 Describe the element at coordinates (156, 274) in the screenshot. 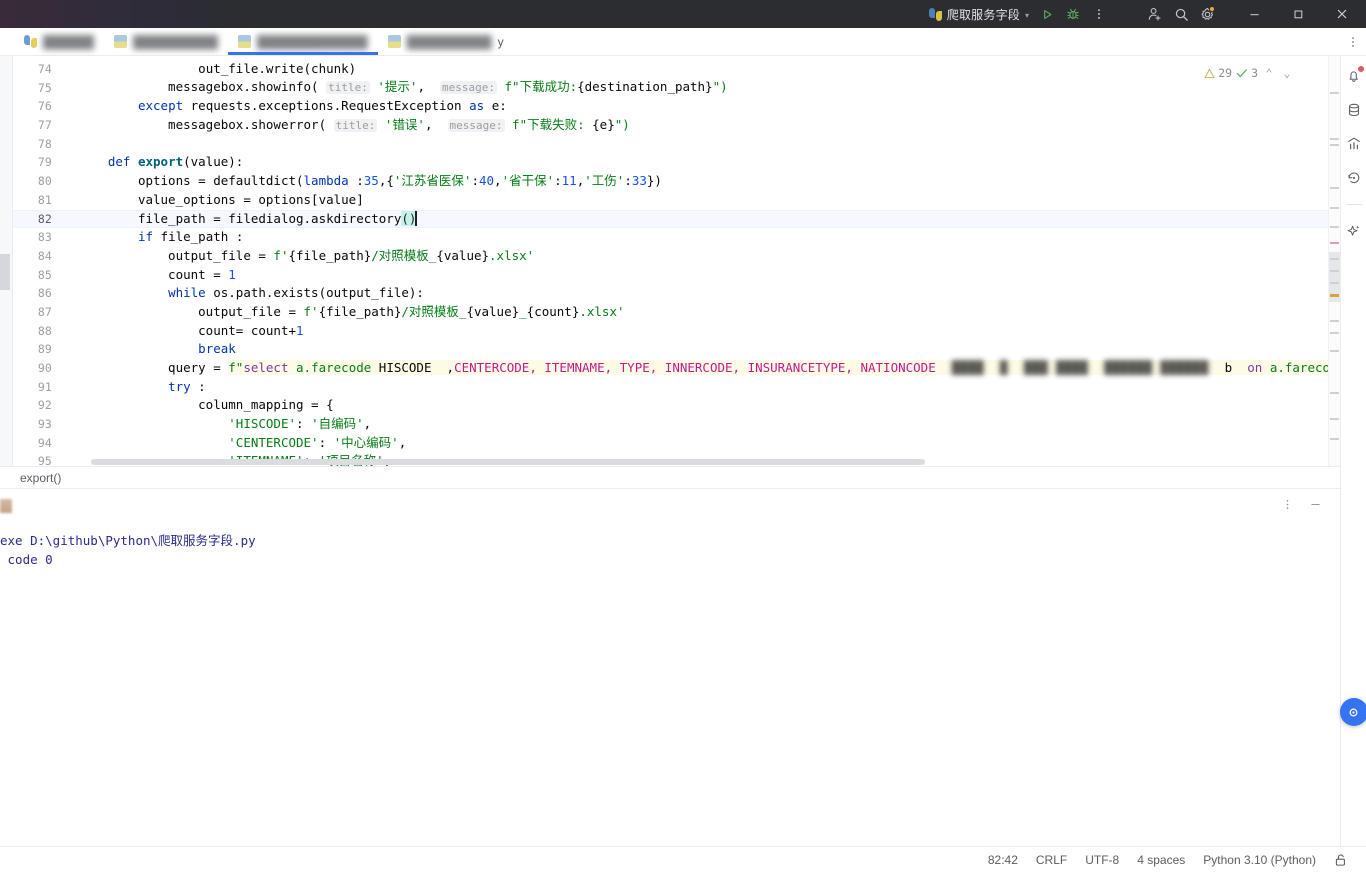

I see `line-content: count = 1` at that location.